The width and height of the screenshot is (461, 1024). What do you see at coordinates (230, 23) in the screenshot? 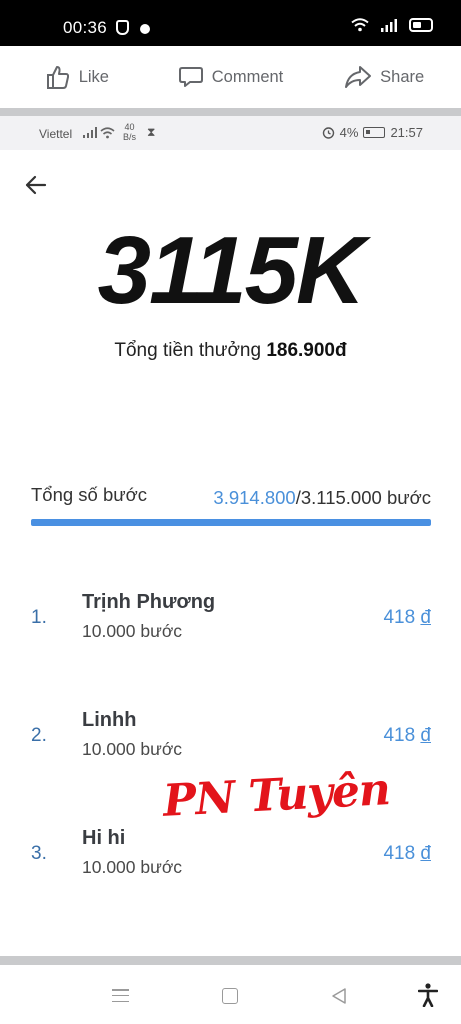
I see `status-bar: 00:36` at bounding box center [230, 23].